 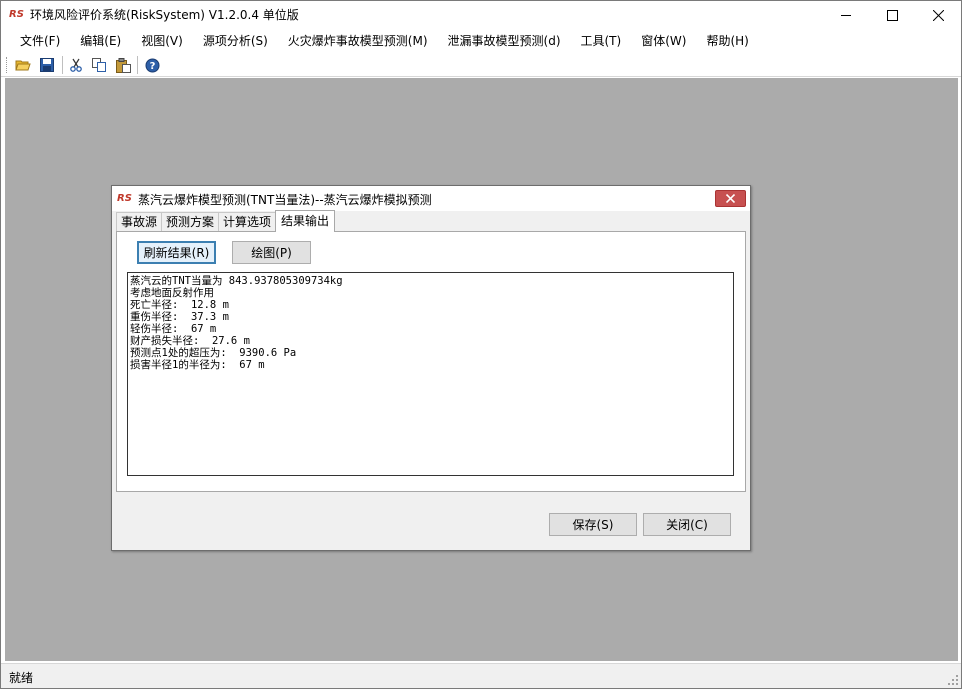 What do you see at coordinates (504, 41) in the screenshot?
I see `menu-leak-model: 泄漏事故模型预测(d)` at bounding box center [504, 41].